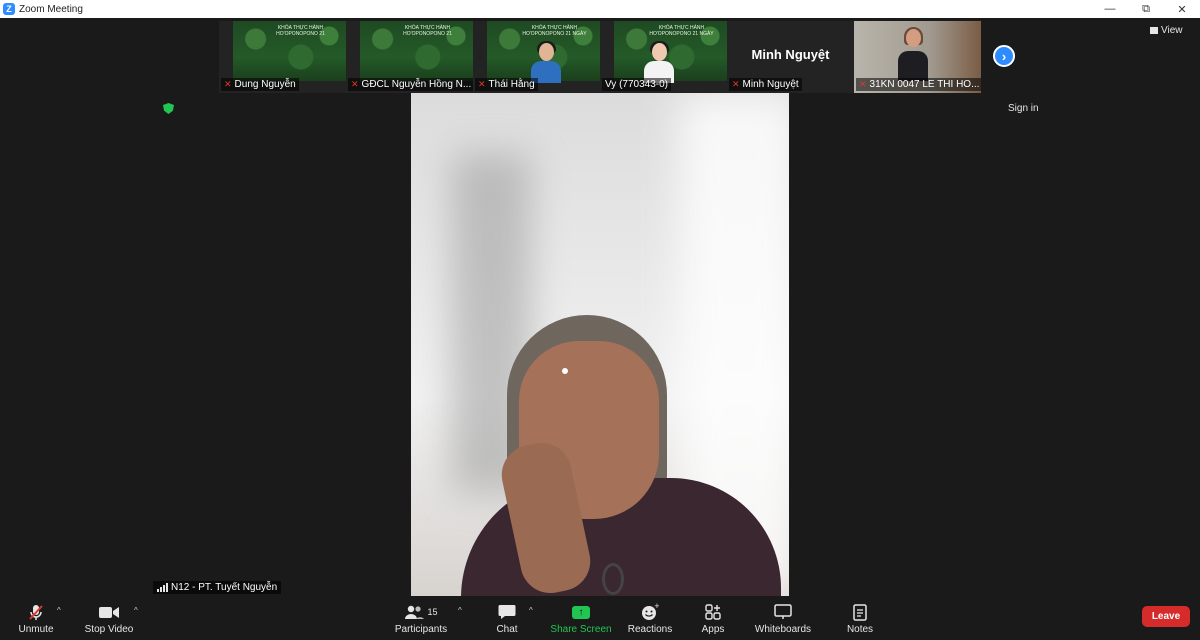  What do you see at coordinates (531, 610) in the screenshot?
I see `chat-options-chevron-icon: ^` at bounding box center [531, 610].